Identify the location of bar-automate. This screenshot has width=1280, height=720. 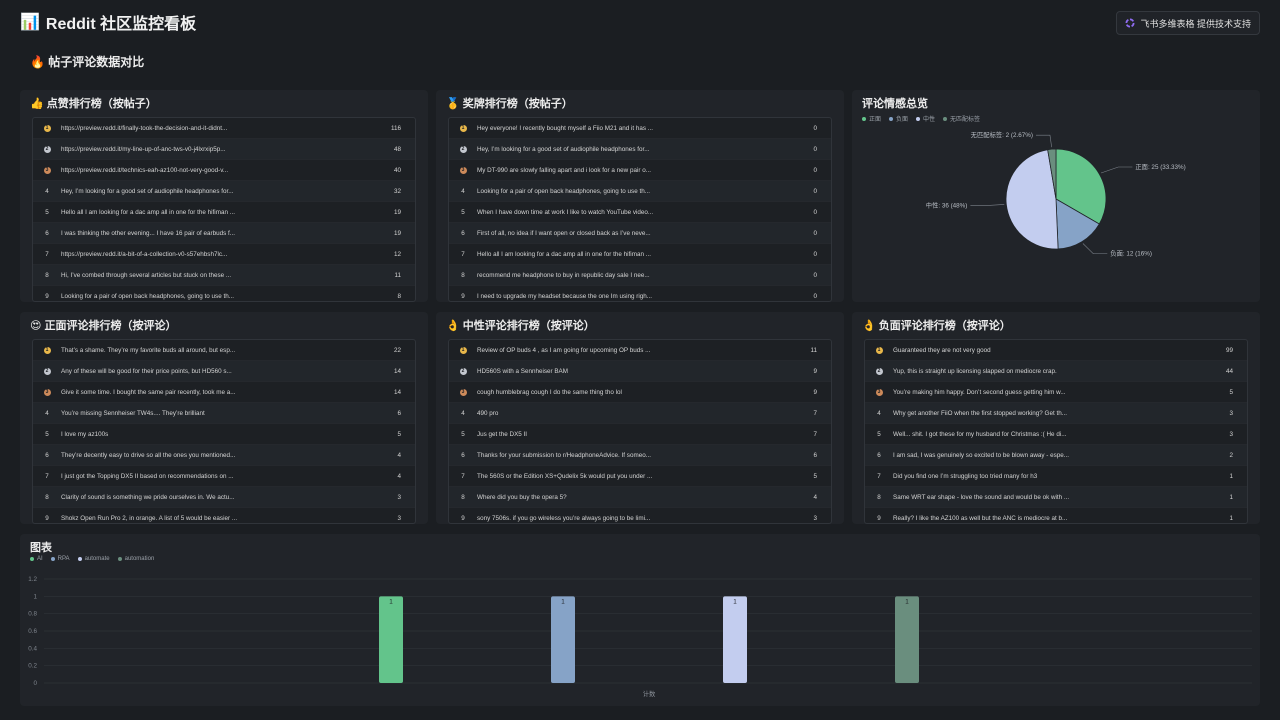
(735, 639).